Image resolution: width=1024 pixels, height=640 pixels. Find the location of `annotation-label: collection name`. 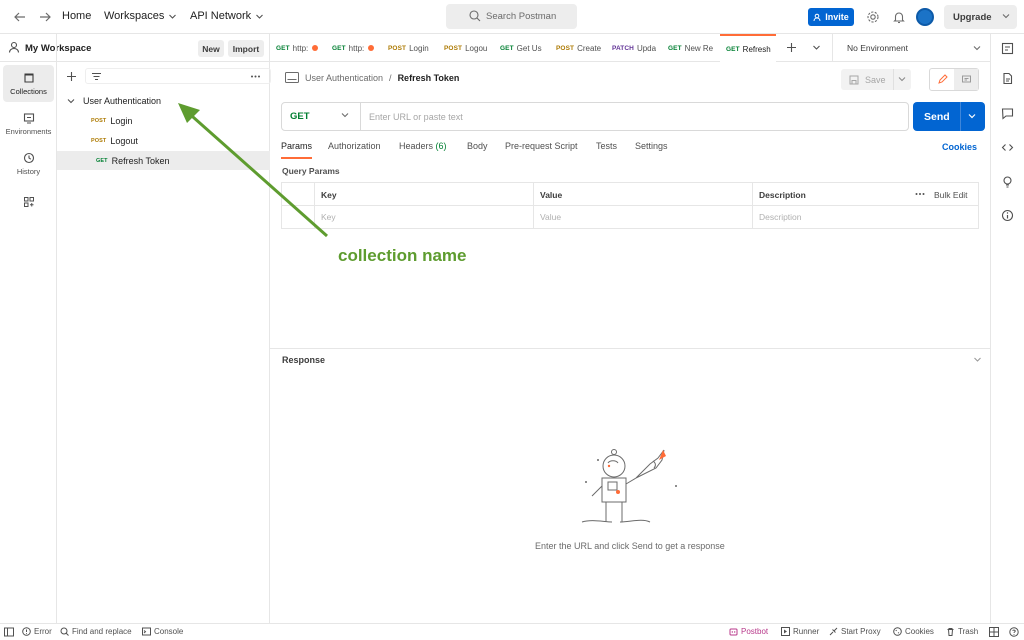

annotation-label: collection name is located at coordinates (402, 255).